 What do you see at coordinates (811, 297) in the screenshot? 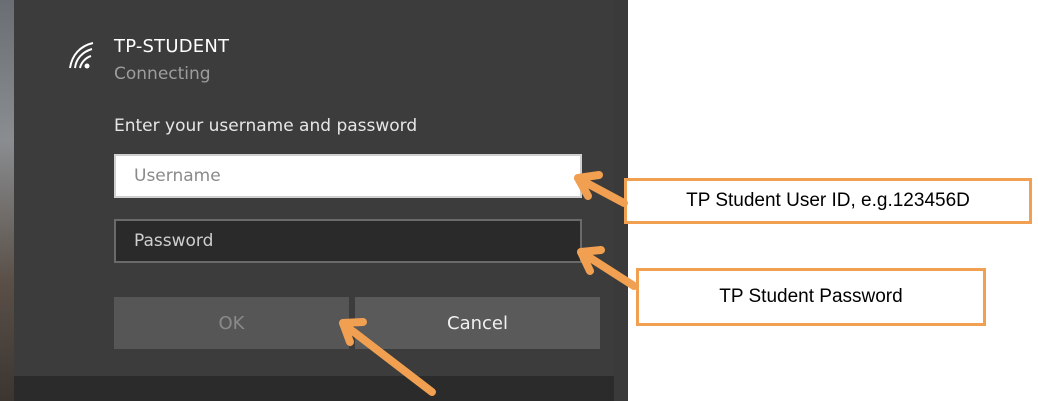
I see `password-callout: TP Student Password` at bounding box center [811, 297].